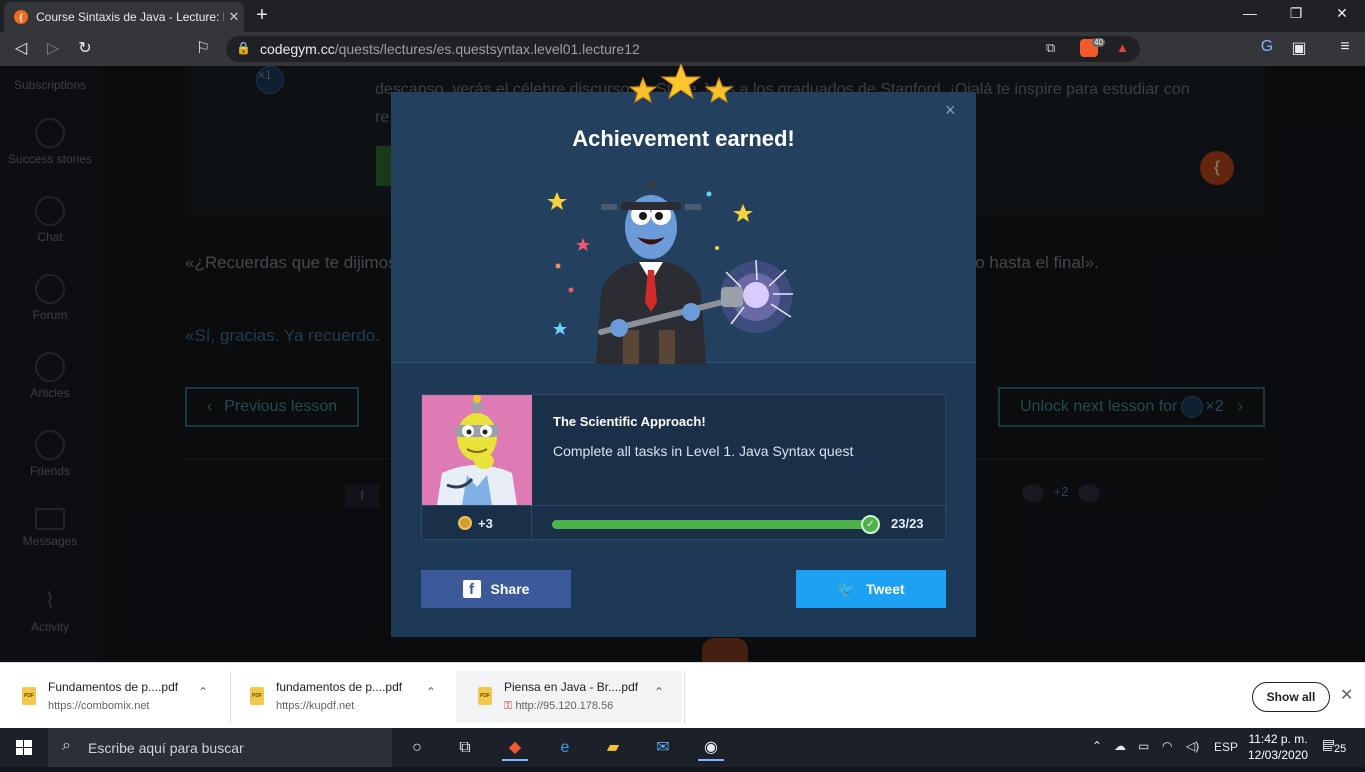 The width and height of the screenshot is (1365, 772). I want to click on browser-tab: { Course Sintaxis de Java - Lecture: D ✕, so click(124, 17).